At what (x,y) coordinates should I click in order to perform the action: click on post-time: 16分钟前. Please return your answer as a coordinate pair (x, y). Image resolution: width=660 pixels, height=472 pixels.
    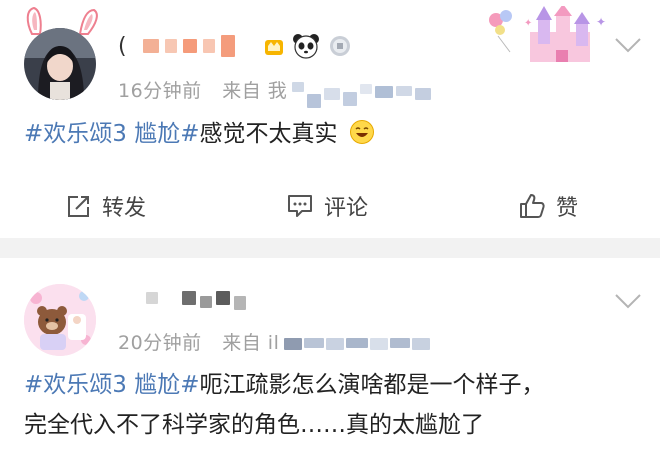
    Looking at the image, I should click on (160, 91).